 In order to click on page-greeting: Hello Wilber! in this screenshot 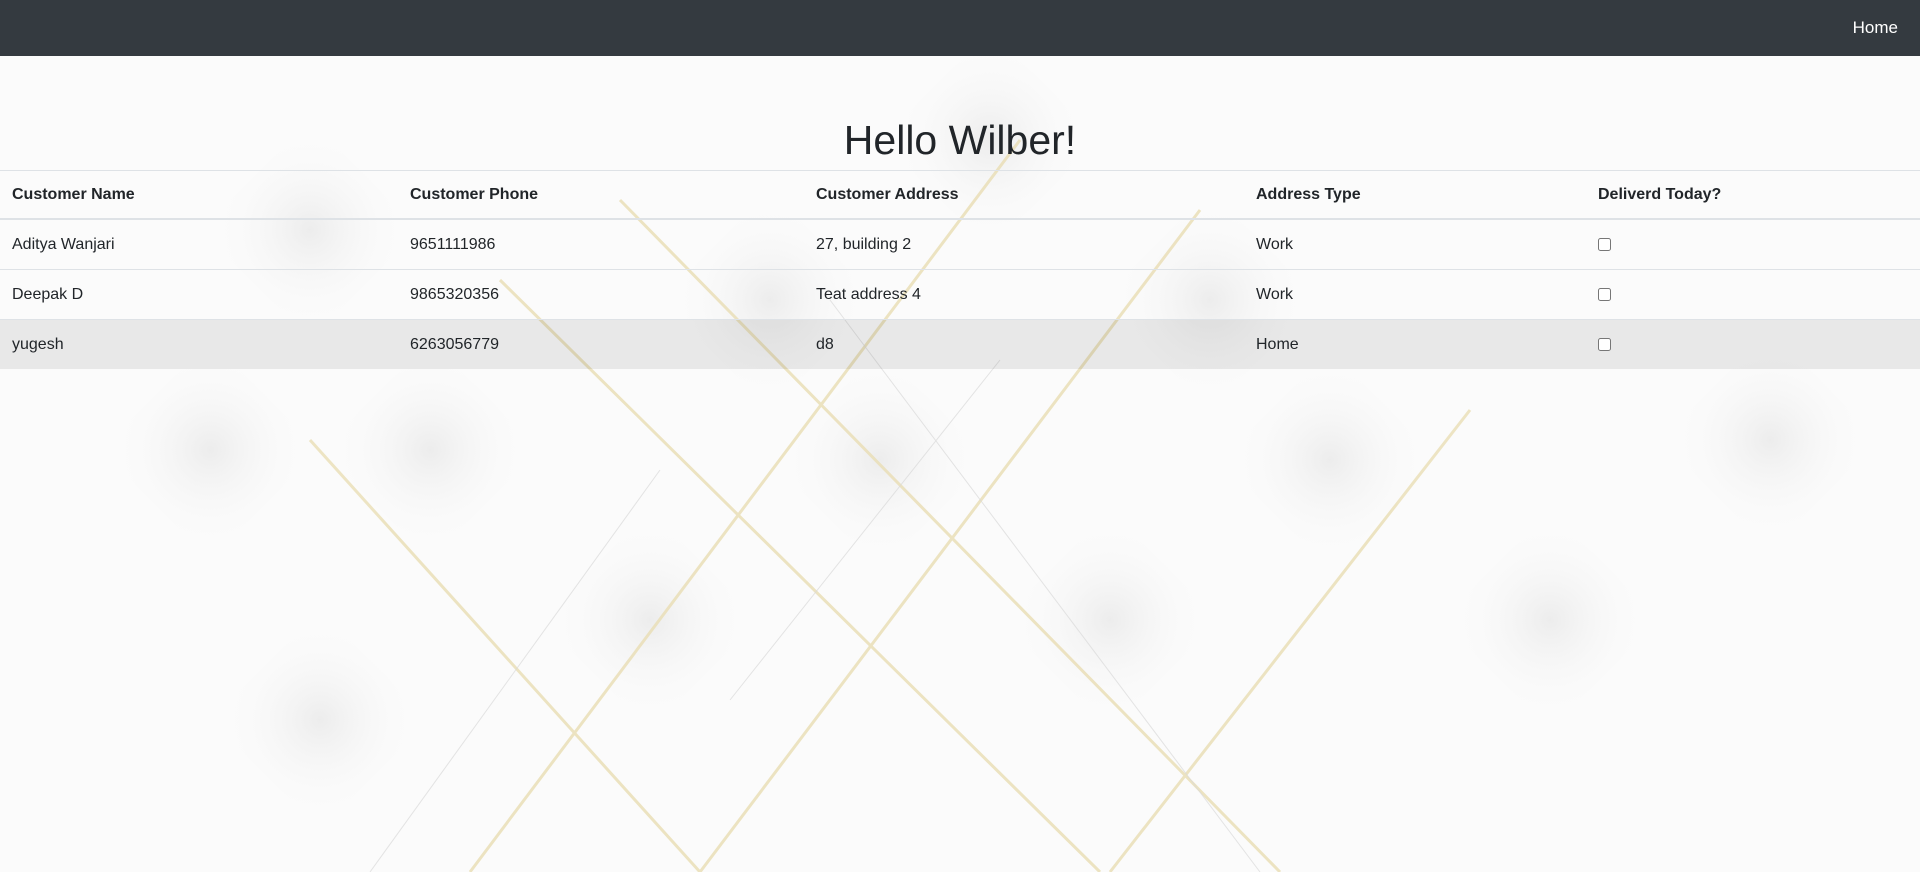, I will do `click(960, 140)`.